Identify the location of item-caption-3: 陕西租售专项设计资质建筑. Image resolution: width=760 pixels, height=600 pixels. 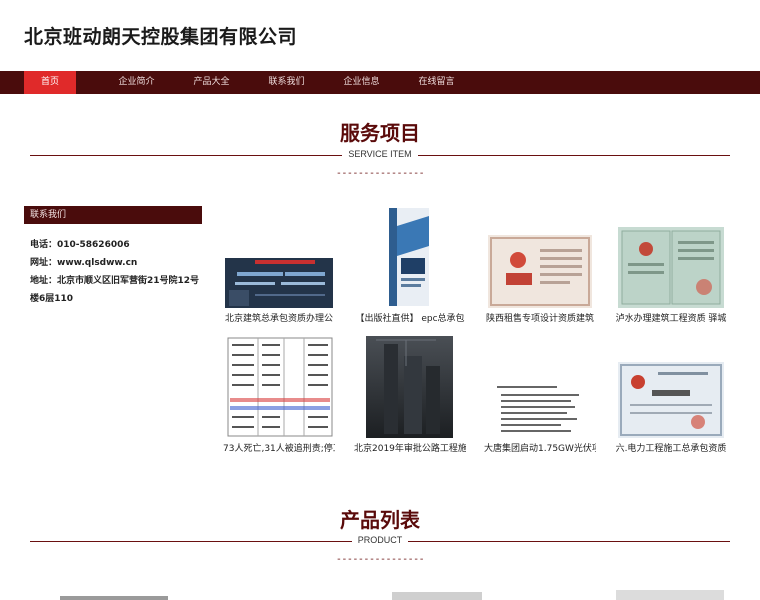
(540, 317).